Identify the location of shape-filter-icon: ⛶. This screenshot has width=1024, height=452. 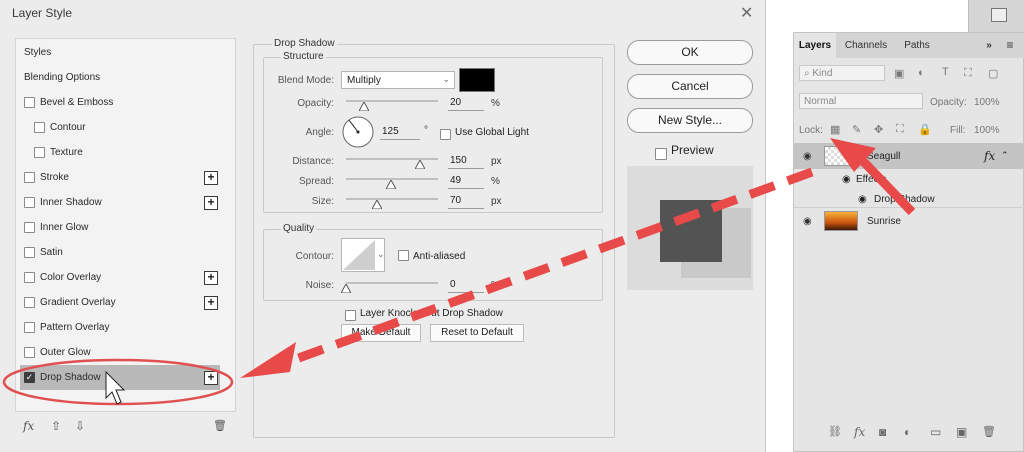
(968, 73).